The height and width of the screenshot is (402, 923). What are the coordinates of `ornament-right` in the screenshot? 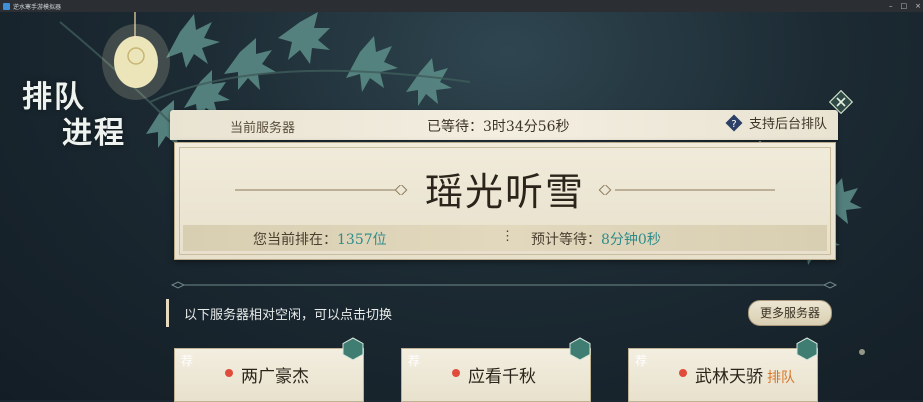 It's located at (686, 190).